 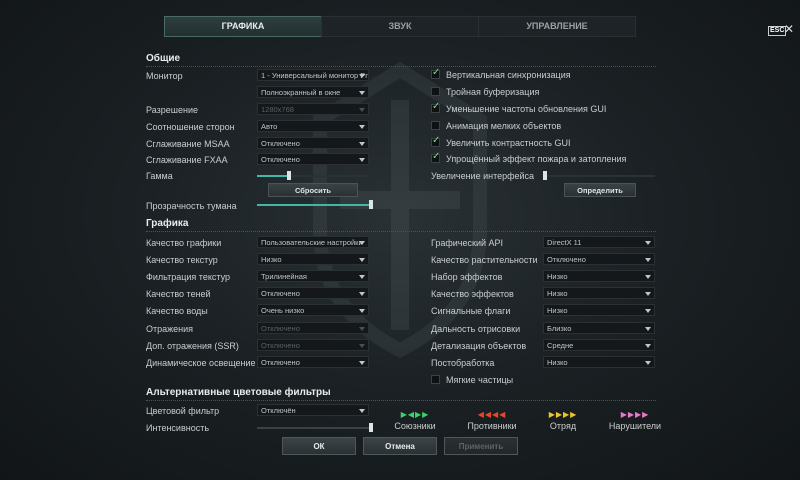 I want to click on resolution-select: 1280x768, so click(x=313, y=109).